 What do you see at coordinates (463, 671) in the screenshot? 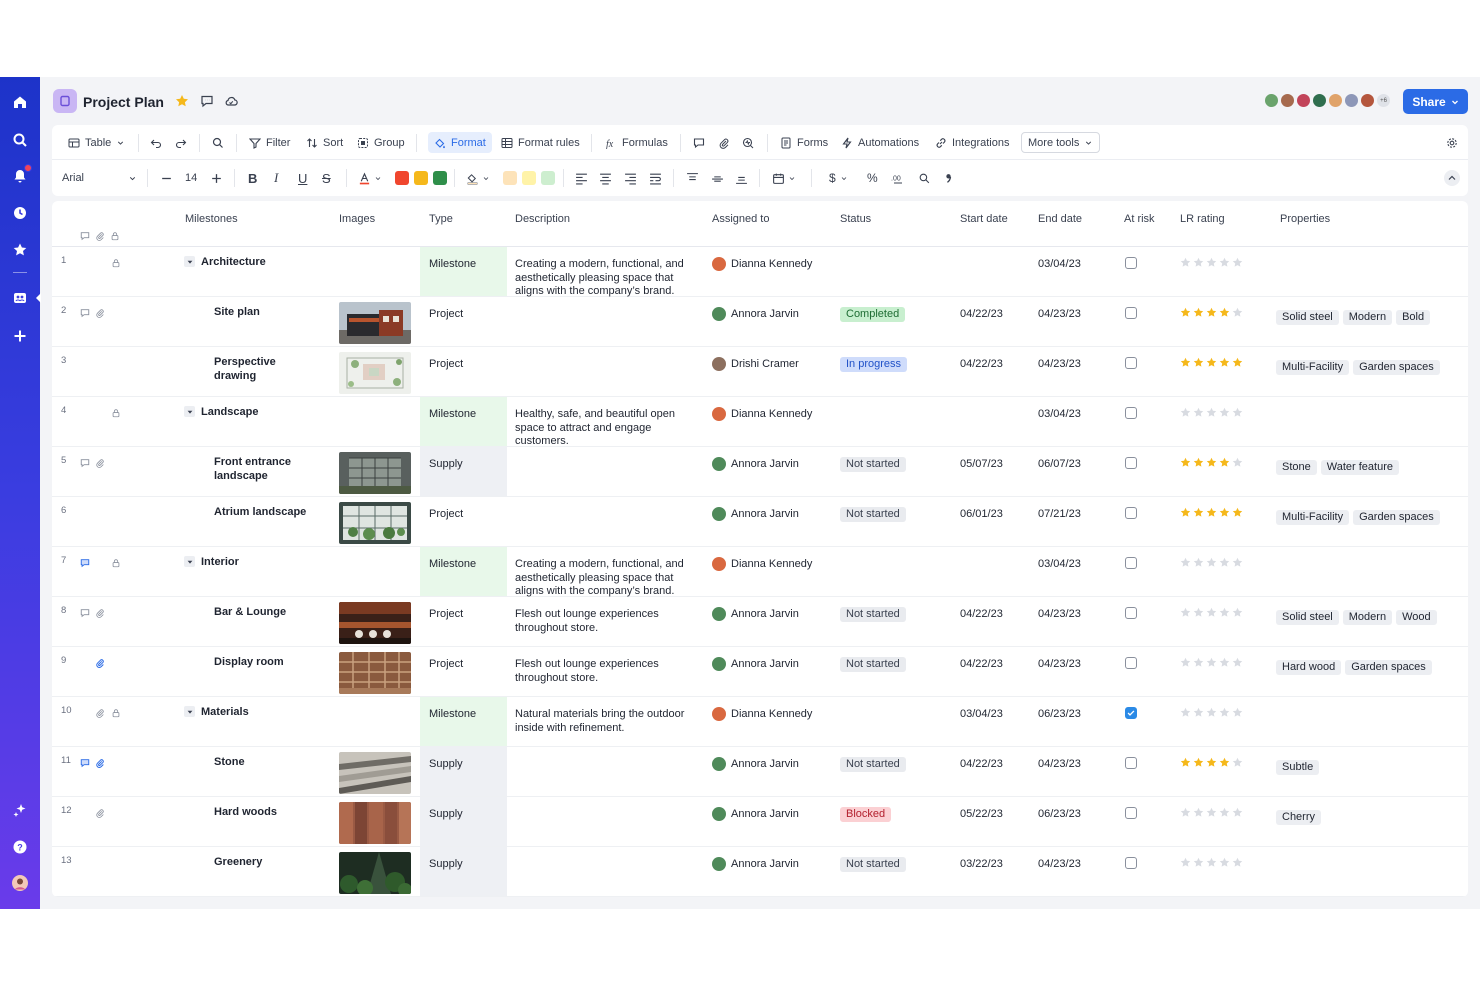
I see `type-cell: Project` at bounding box center [463, 671].